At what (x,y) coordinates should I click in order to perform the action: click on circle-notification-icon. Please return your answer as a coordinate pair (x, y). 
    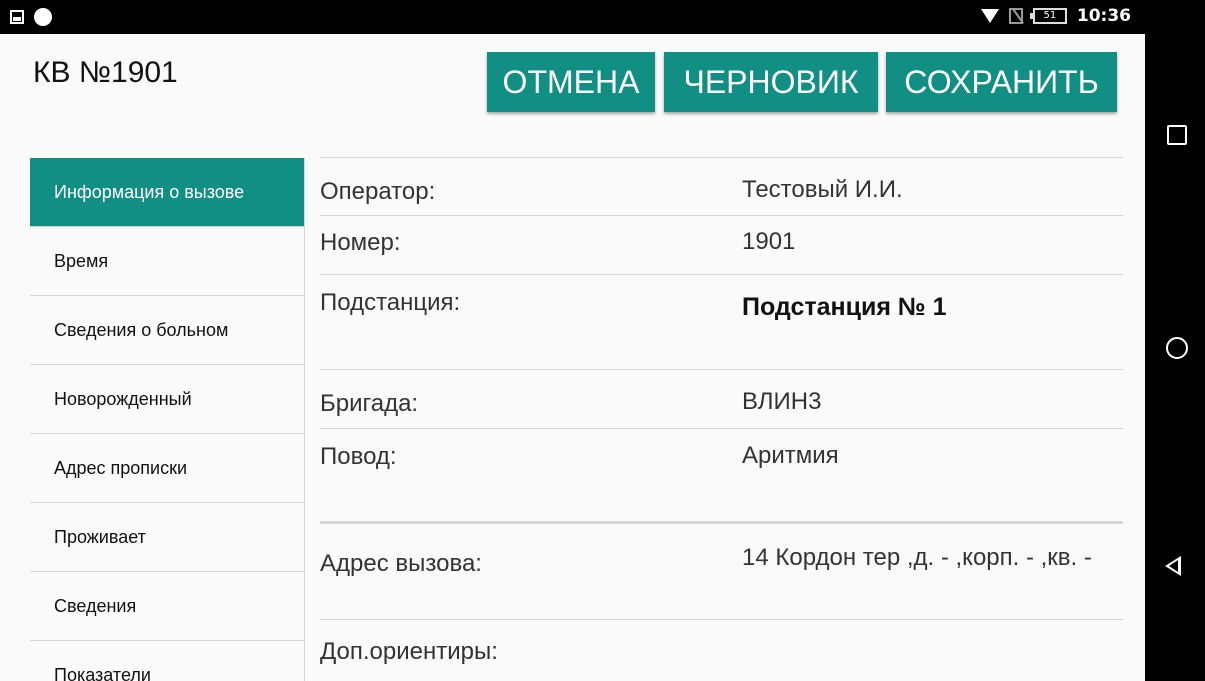
    Looking at the image, I should click on (43, 17).